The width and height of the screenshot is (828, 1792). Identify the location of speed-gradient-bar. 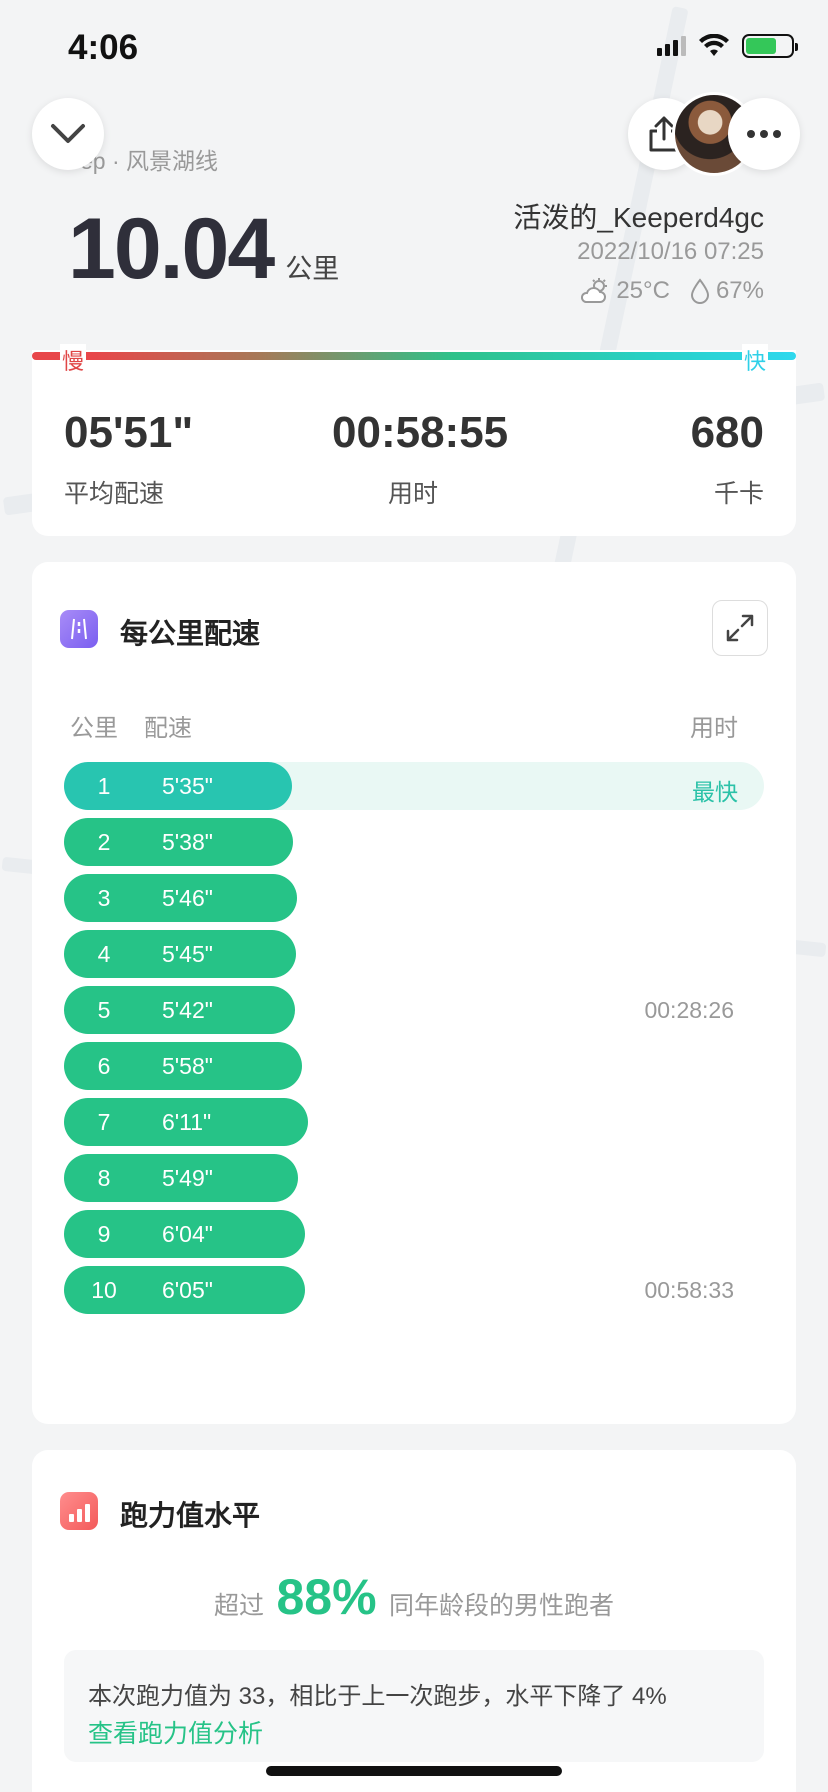
(414, 356).